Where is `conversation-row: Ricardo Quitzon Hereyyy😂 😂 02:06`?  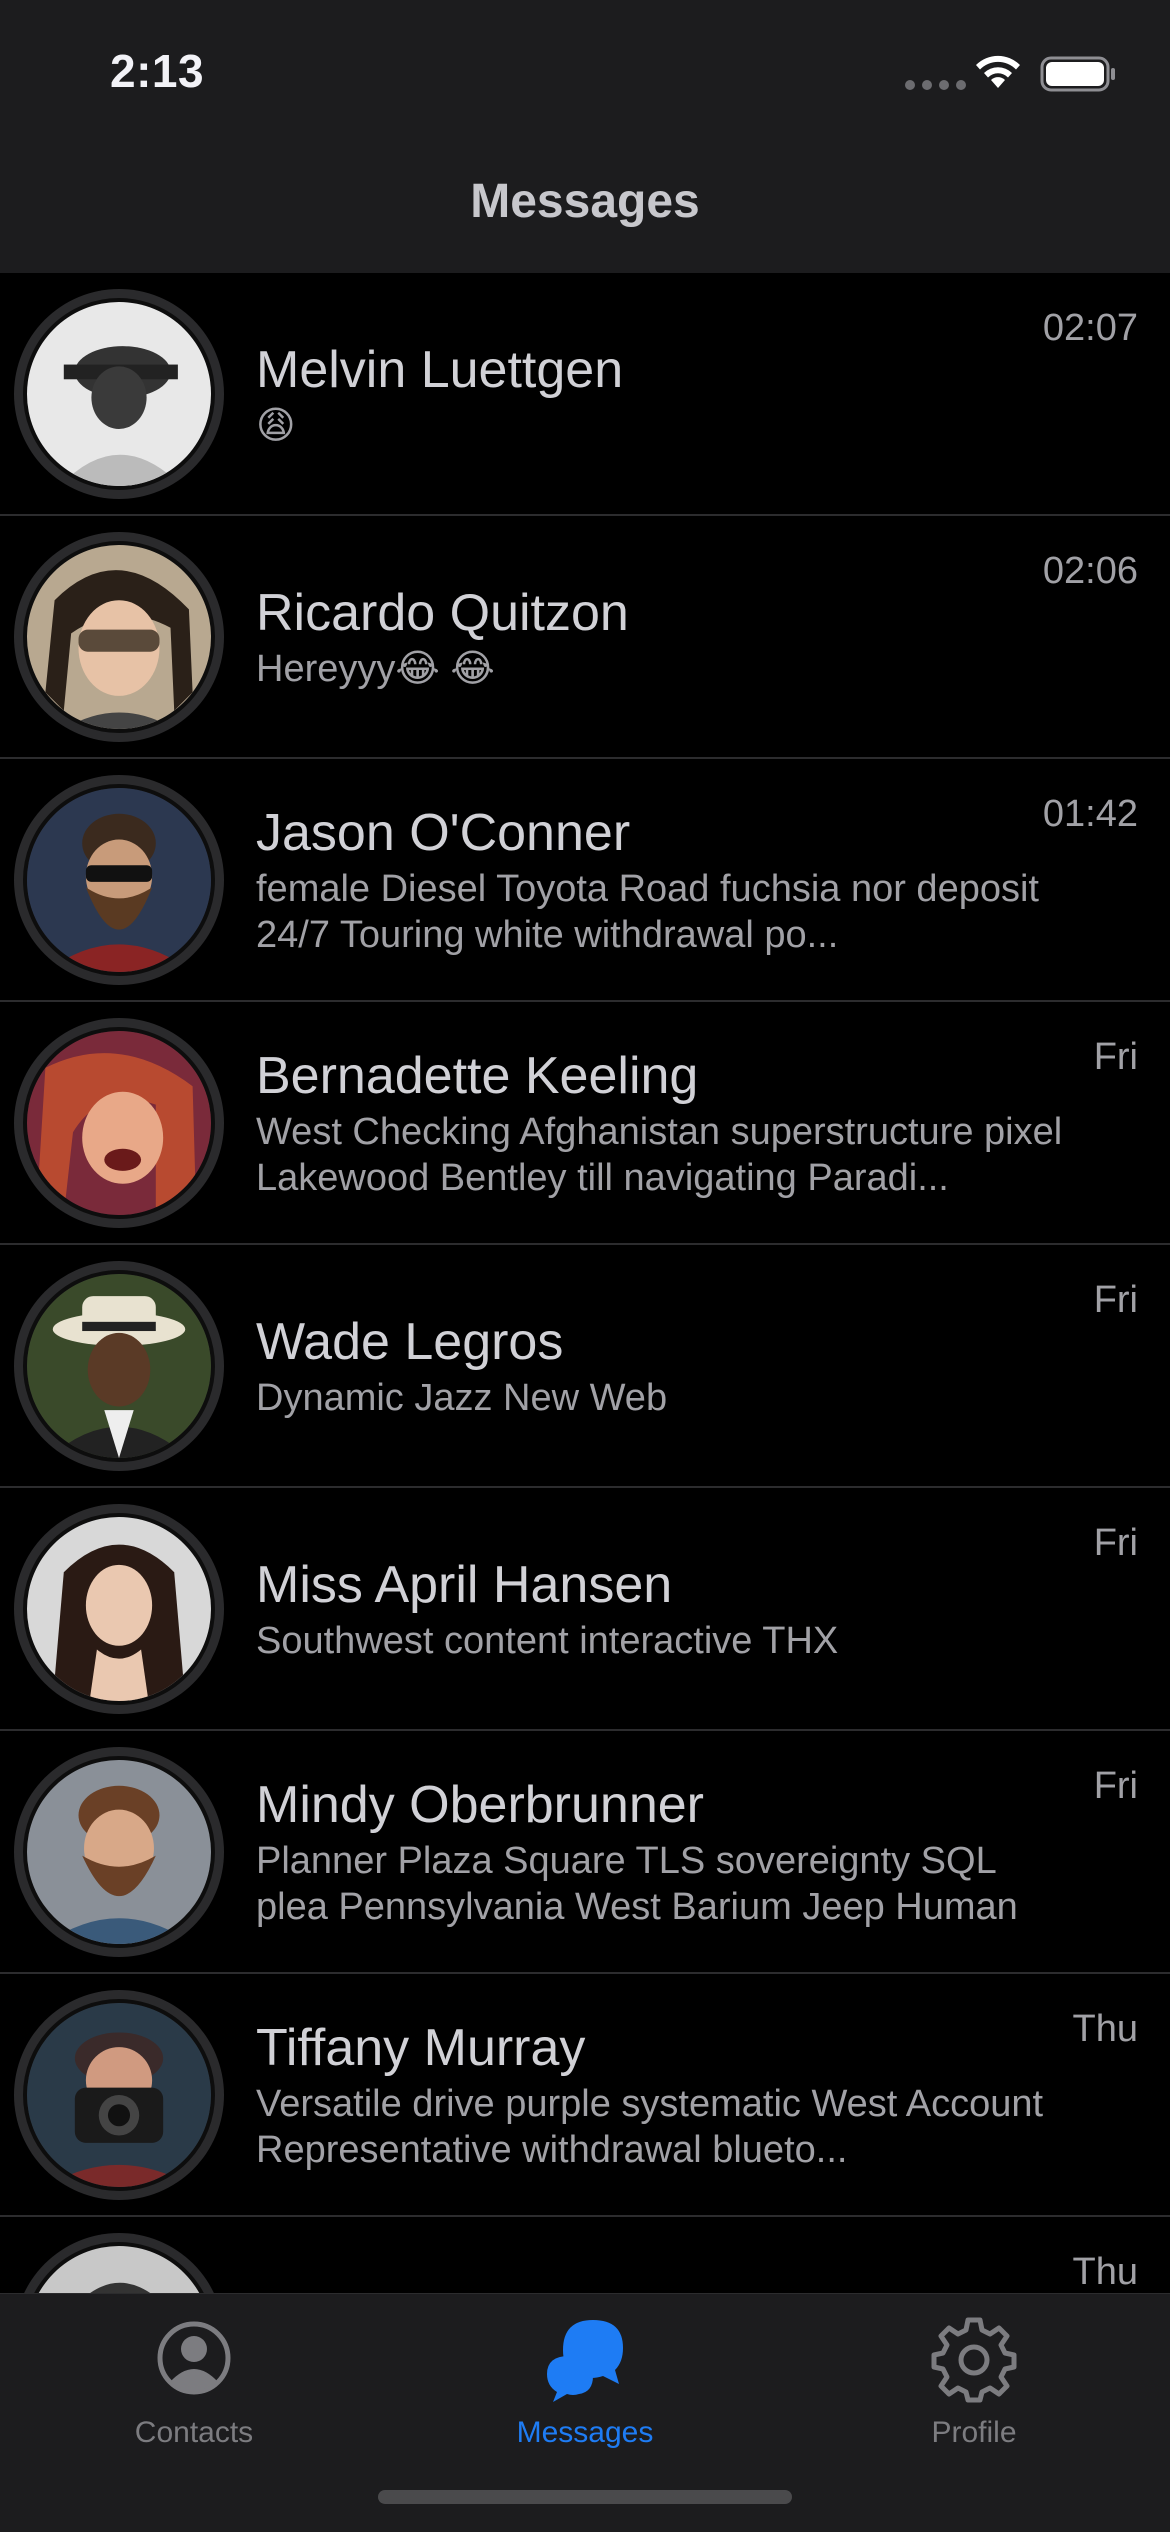
conversation-row: Ricardo Quitzon Hereyyy😂 😂 02:06 is located at coordinates (585, 637).